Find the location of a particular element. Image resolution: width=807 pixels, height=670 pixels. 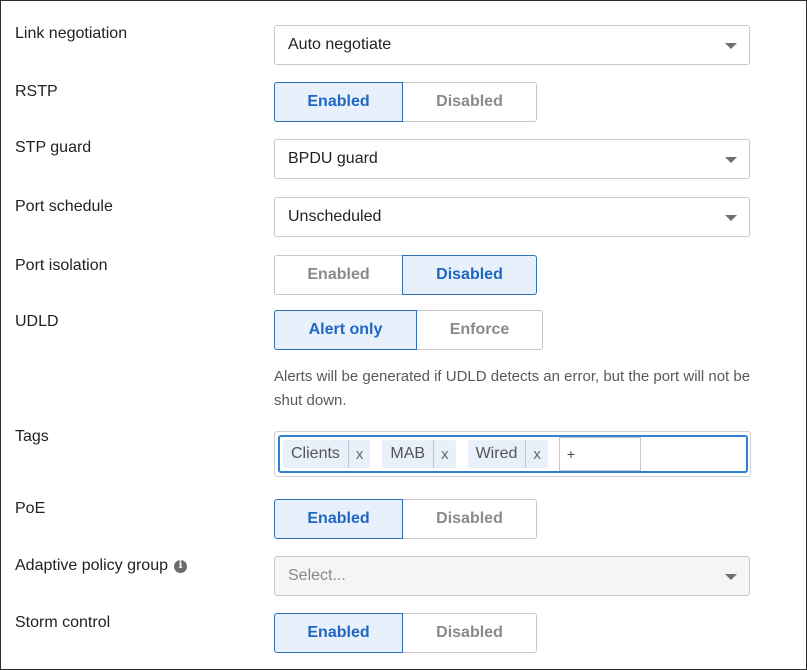

link-negotiation-value: Auto negotiate is located at coordinates (340, 44).